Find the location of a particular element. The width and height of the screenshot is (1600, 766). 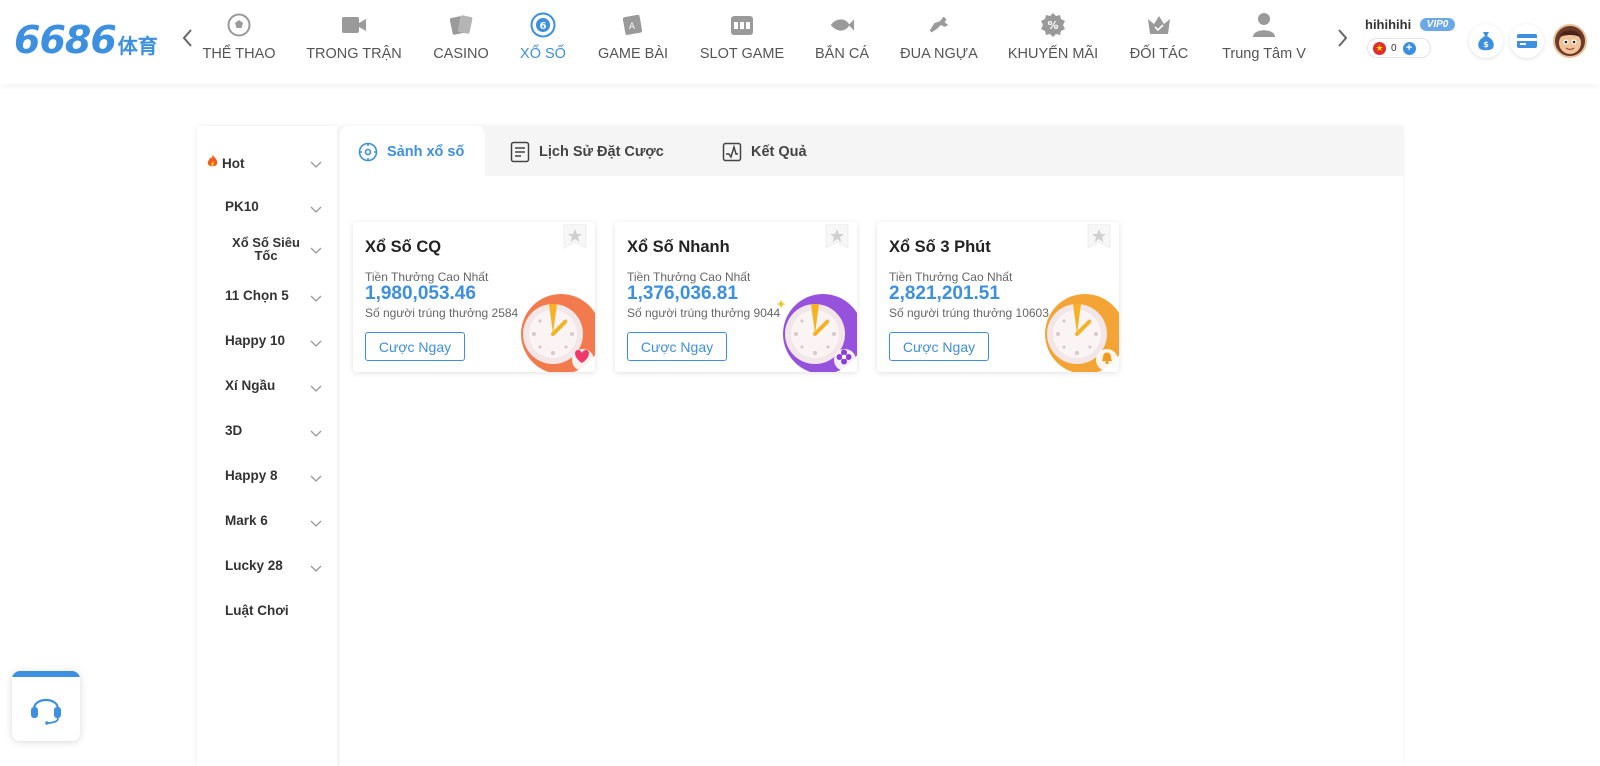

nav-label: CASINO is located at coordinates (461, 54).